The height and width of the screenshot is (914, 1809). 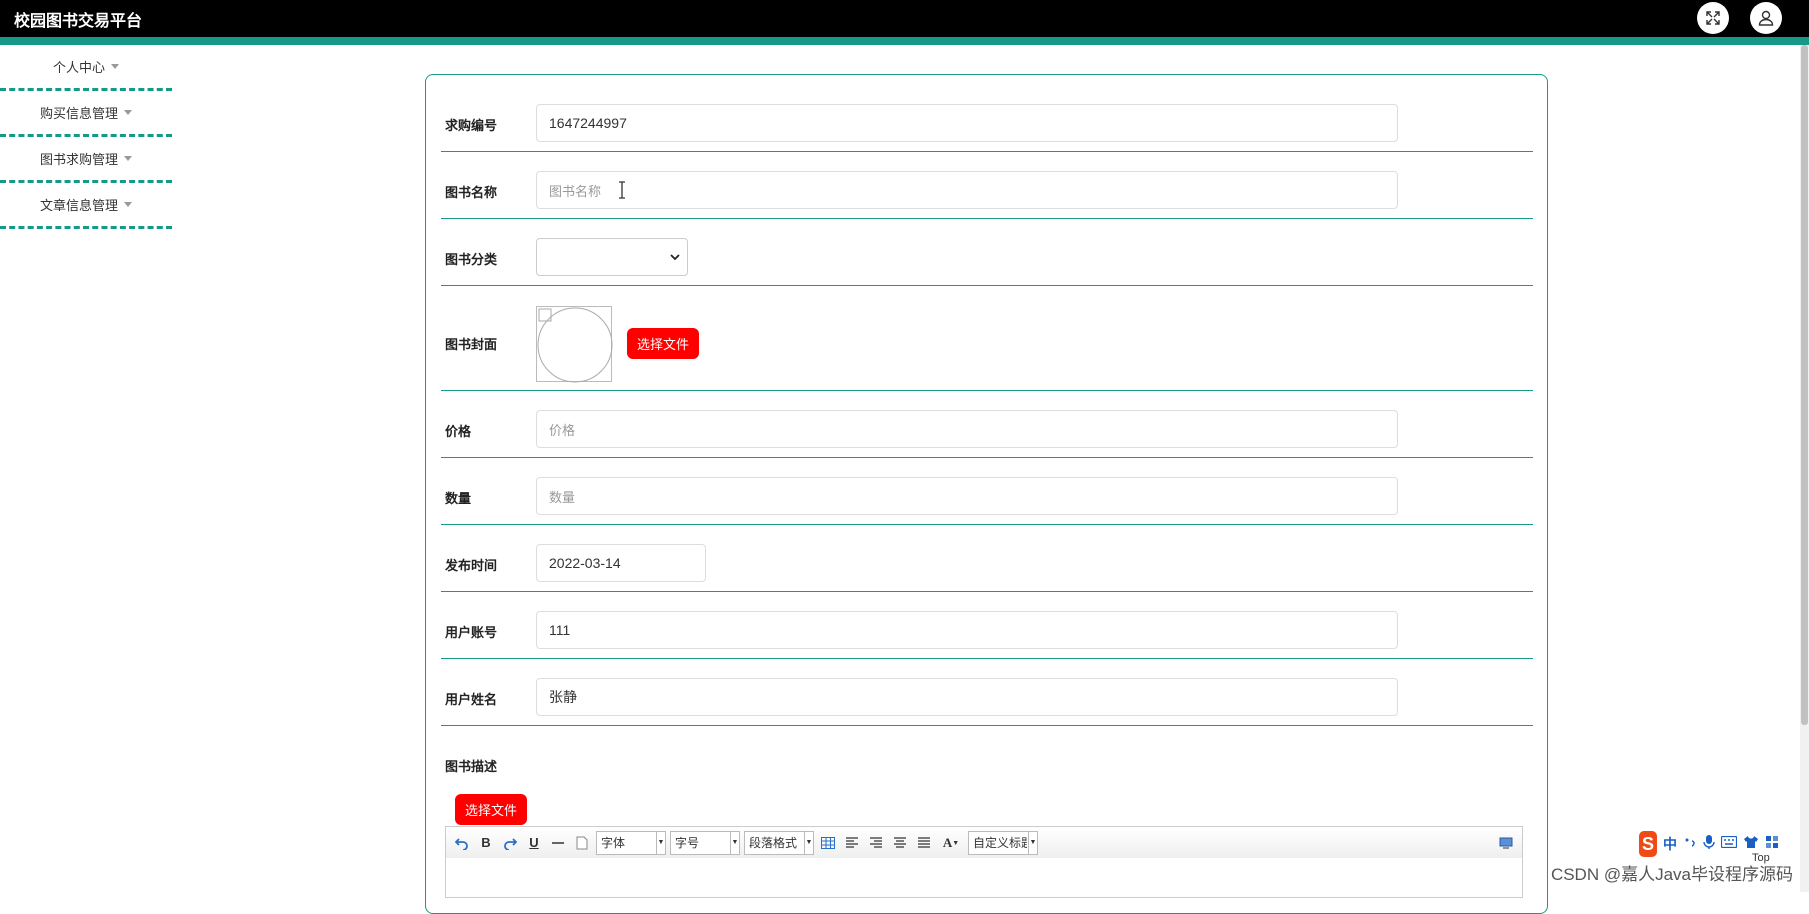 I want to click on top-header: 校园图书交易平台, so click(x=904, y=18).